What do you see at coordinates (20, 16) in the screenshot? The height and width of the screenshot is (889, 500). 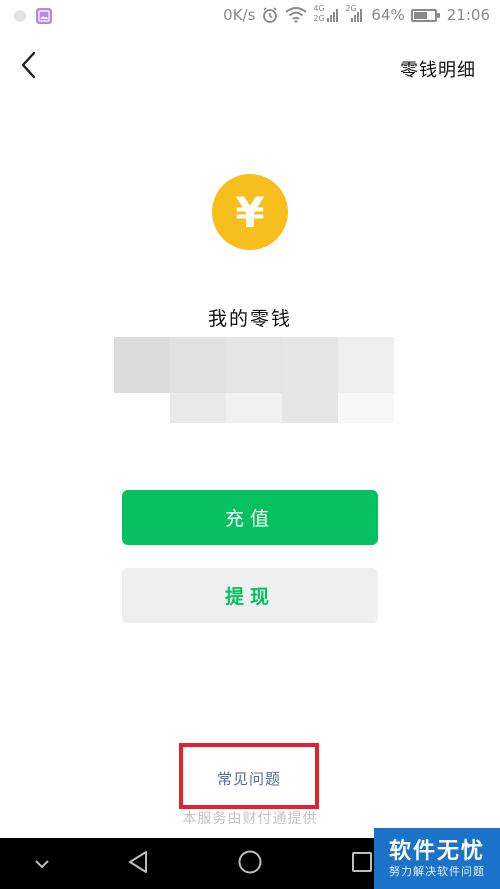 I see `notification-dot-icon` at bounding box center [20, 16].